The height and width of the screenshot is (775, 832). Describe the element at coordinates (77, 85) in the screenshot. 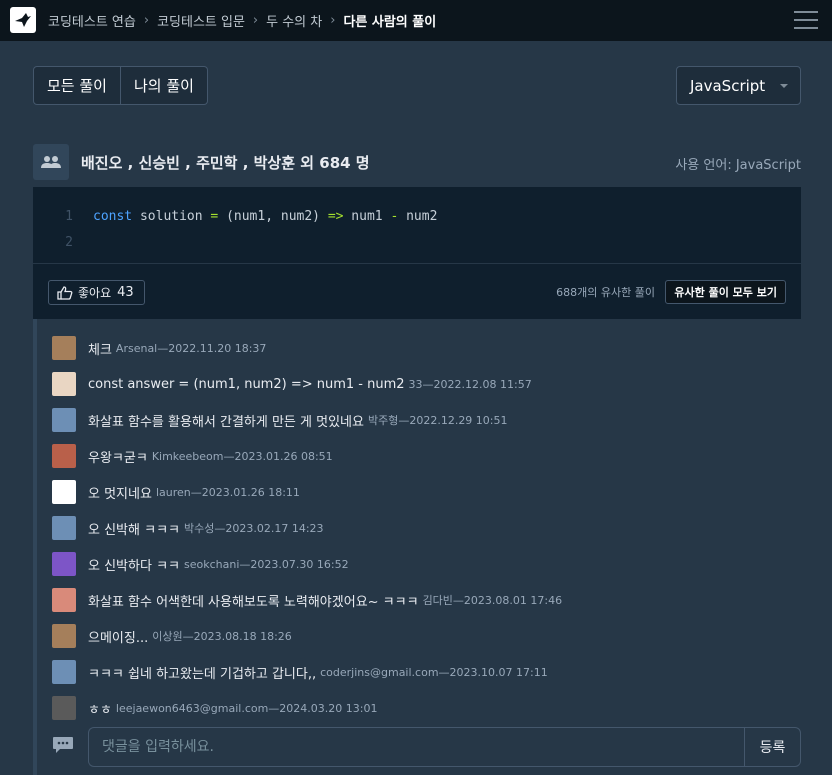

I see `all-solutions-button: 모든 풀이` at that location.